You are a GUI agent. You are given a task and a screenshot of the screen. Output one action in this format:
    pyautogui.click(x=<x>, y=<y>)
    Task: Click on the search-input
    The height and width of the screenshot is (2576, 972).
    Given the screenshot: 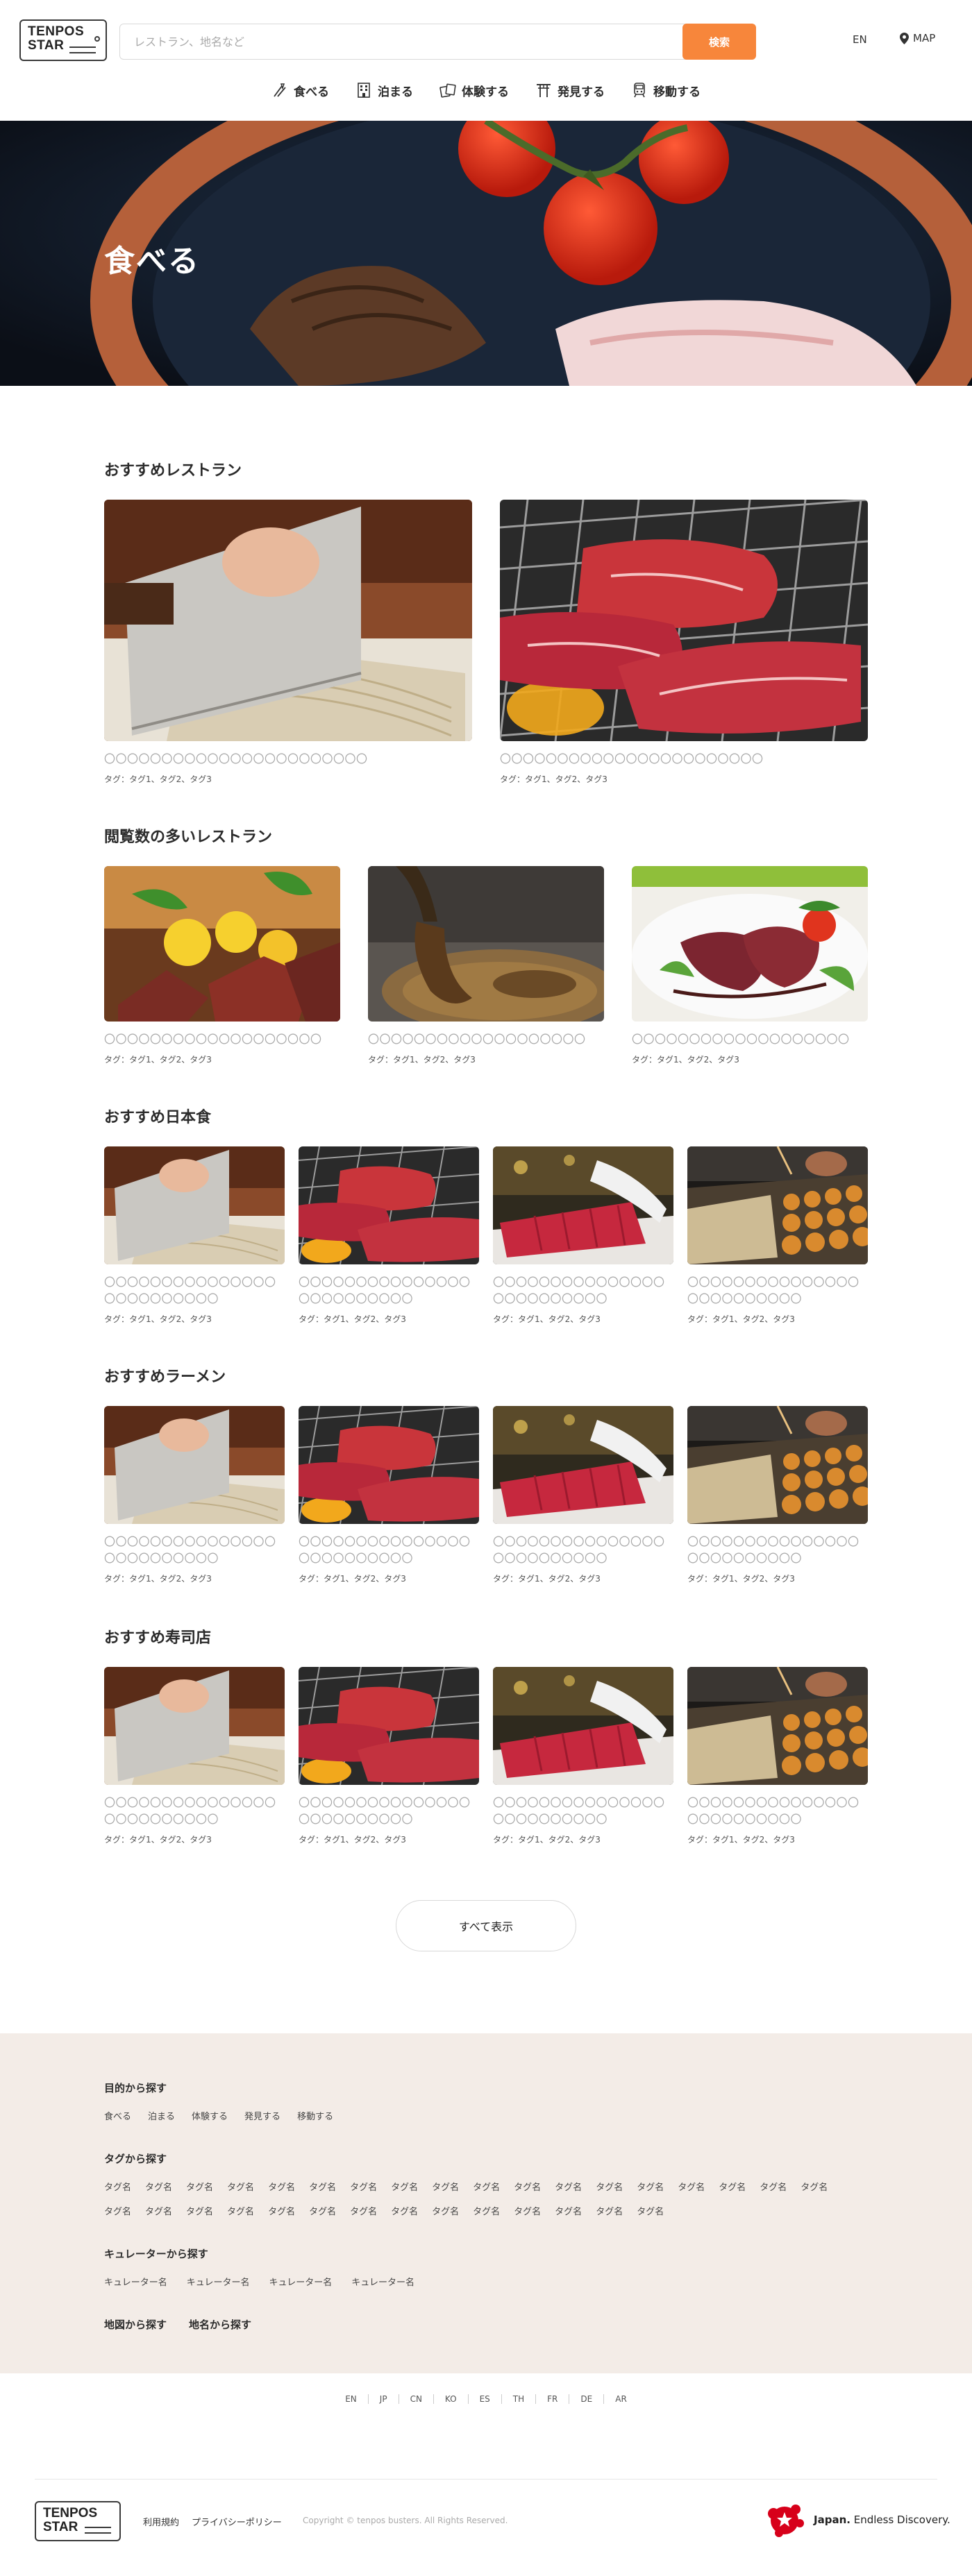 What is the action you would take?
    pyautogui.click(x=384, y=42)
    